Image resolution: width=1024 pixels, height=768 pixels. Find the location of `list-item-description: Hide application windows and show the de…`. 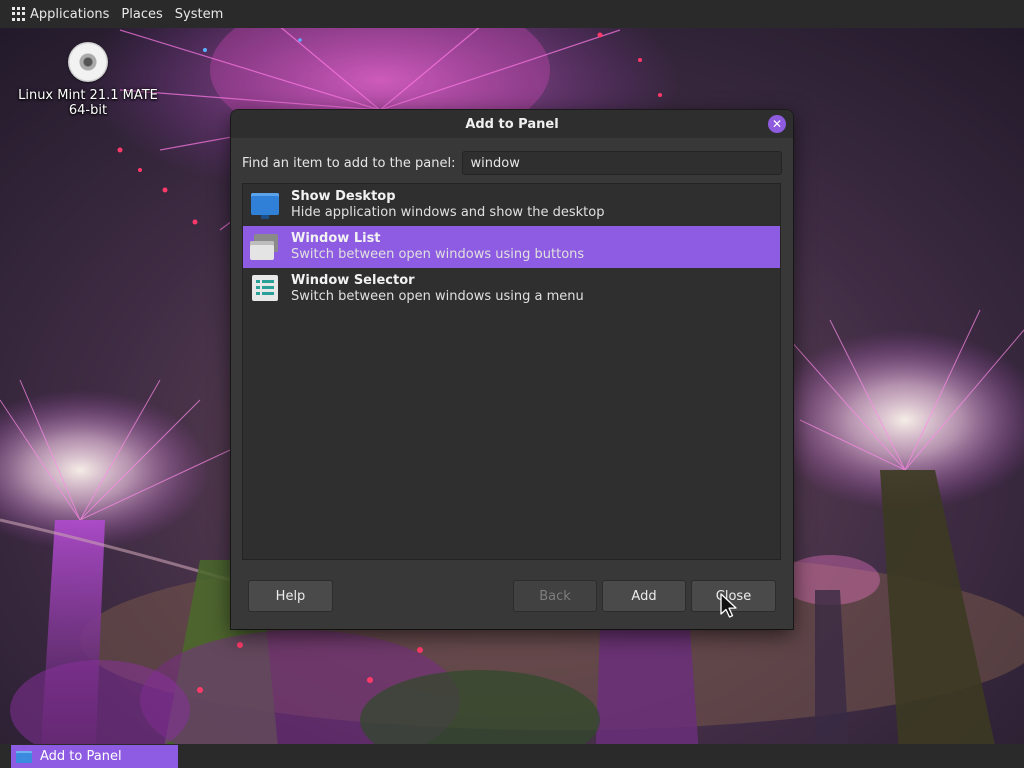

list-item-description: Hide application windows and show the de… is located at coordinates (448, 212).